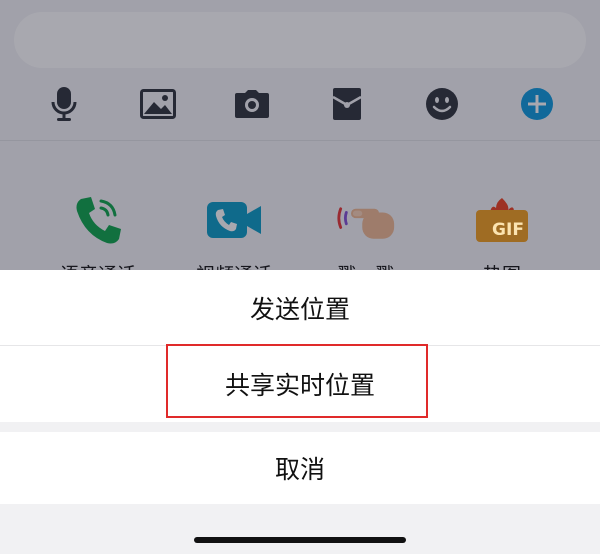 This screenshot has width=600, height=554. I want to click on share-live-location-button: 共享实时位置, so click(300, 384).